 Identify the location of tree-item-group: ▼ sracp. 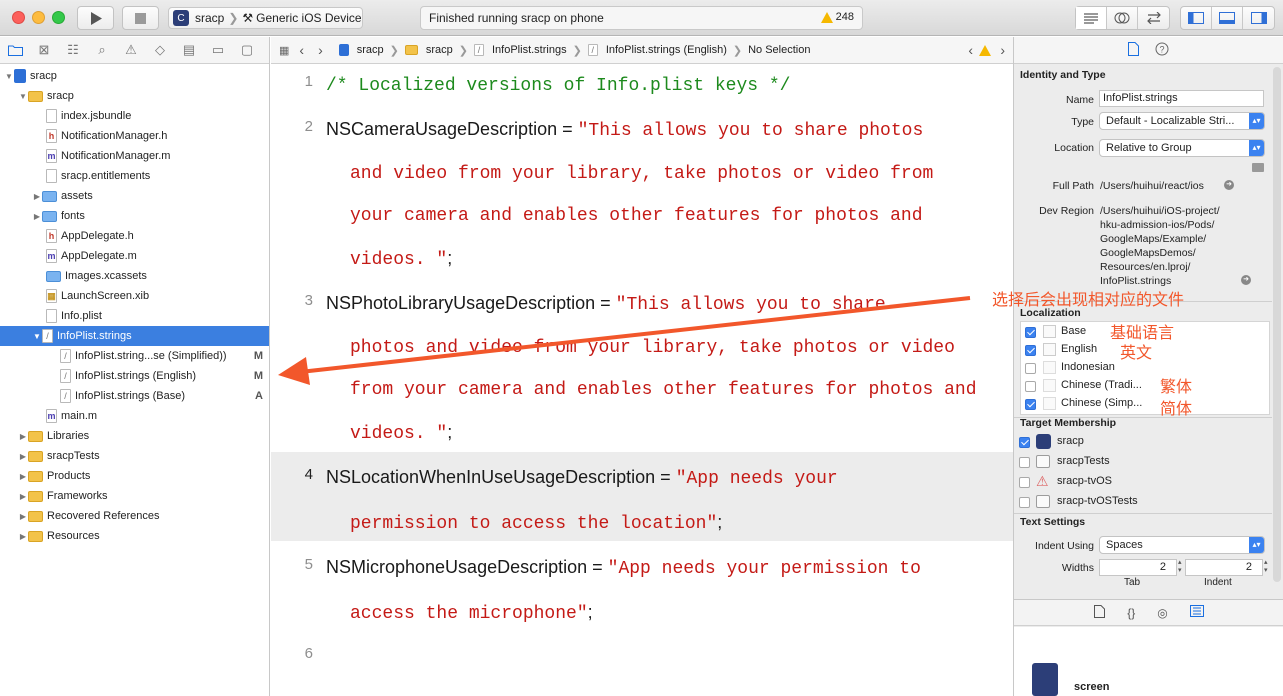
(134, 96).